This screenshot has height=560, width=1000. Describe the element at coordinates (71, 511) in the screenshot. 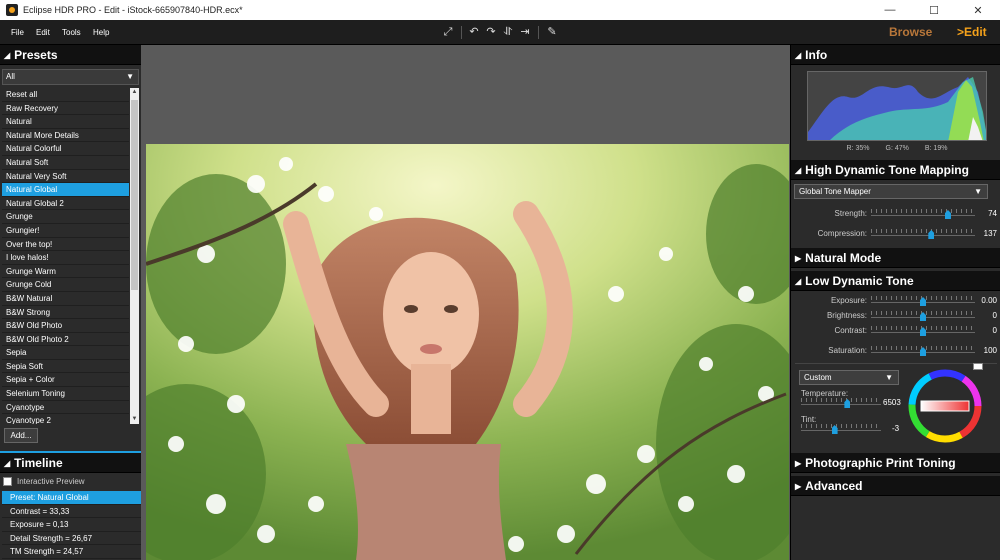

I see `timeline-item: Contrast = 33,33` at that location.